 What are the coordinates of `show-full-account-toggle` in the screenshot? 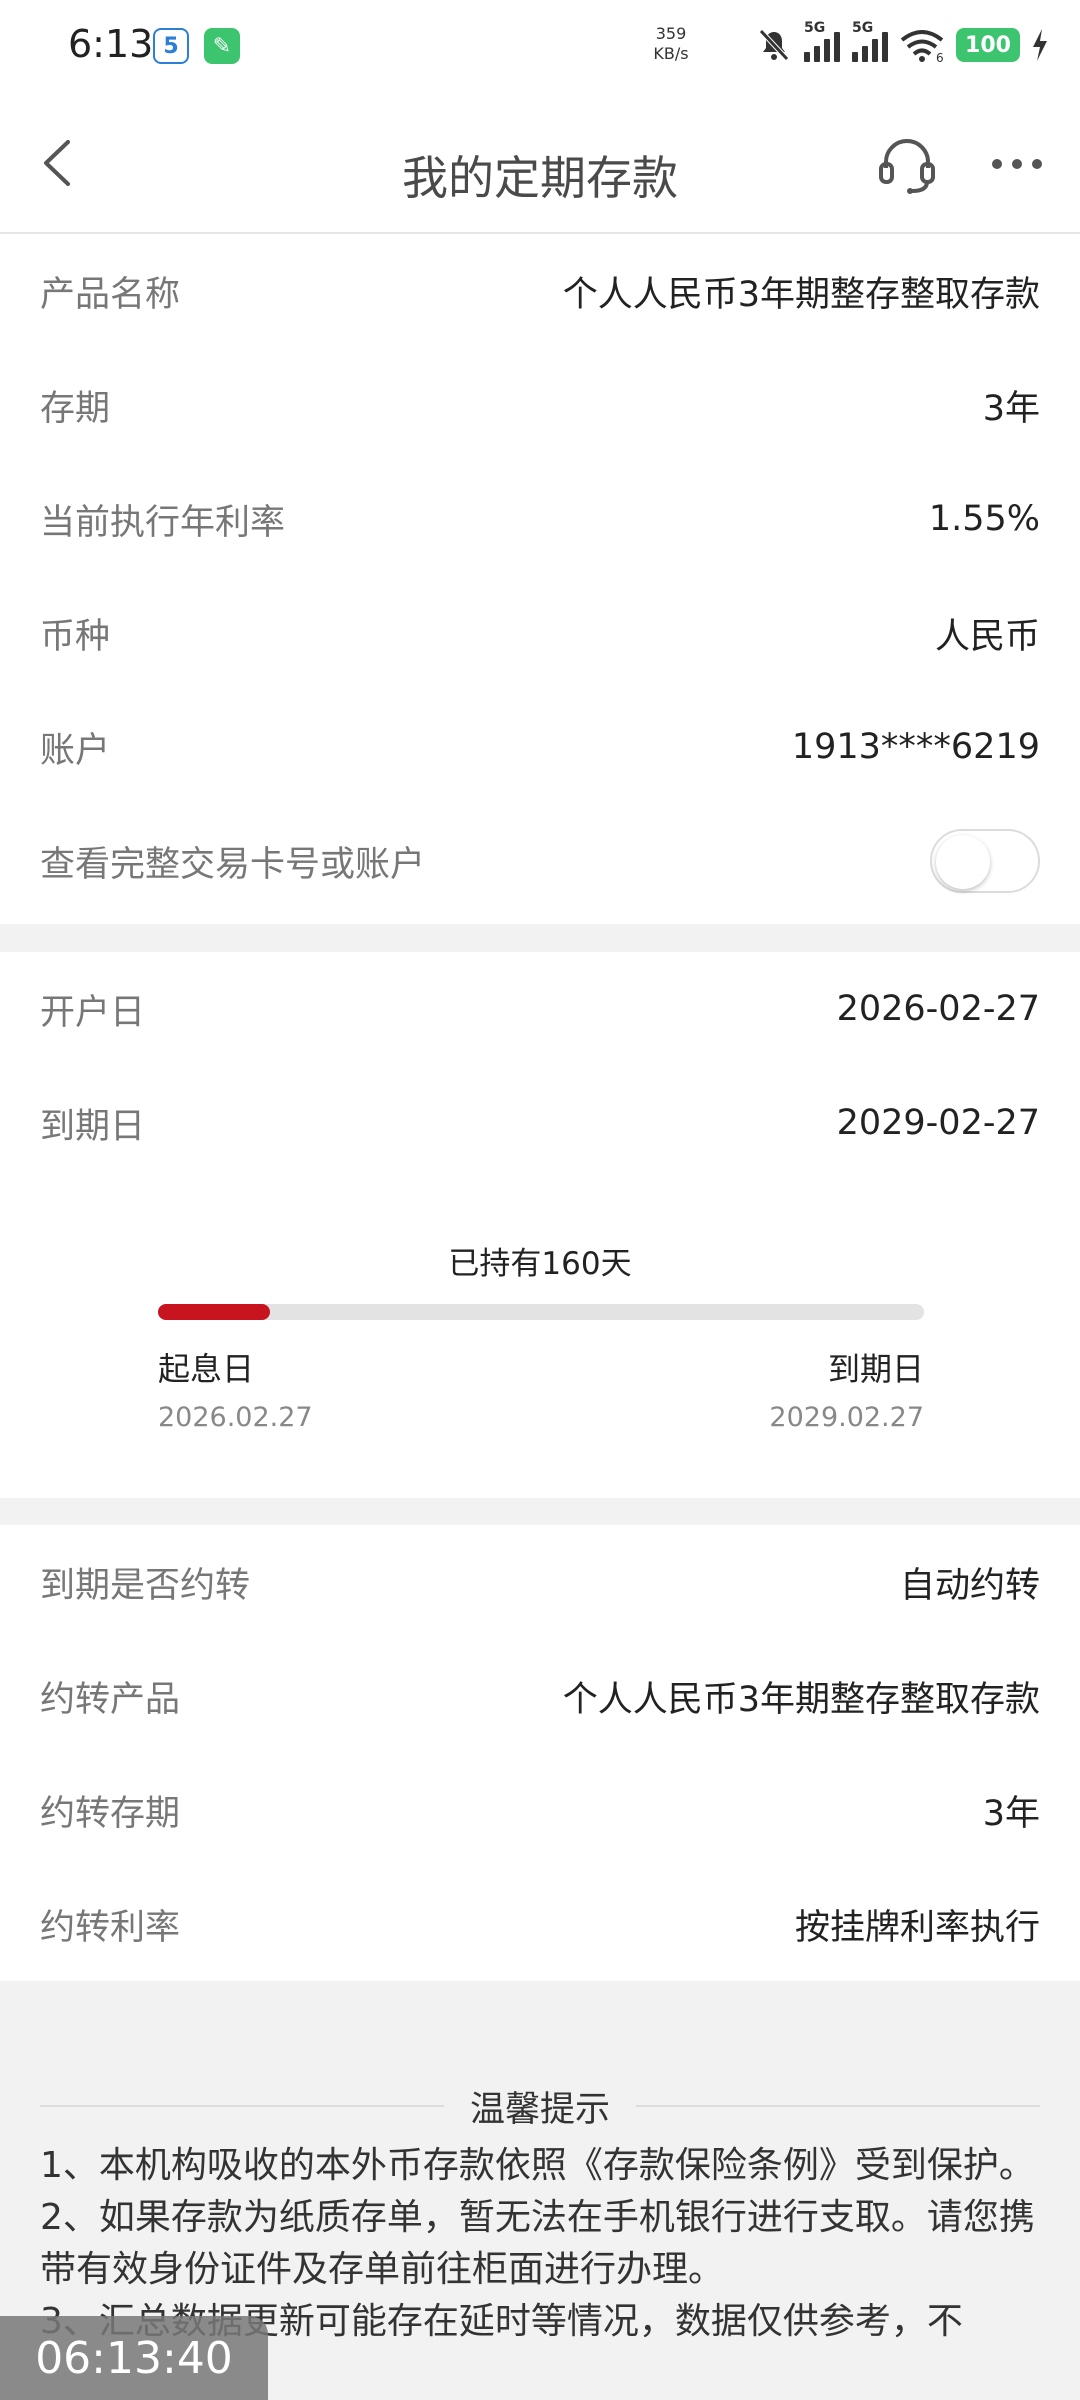 It's located at (985, 861).